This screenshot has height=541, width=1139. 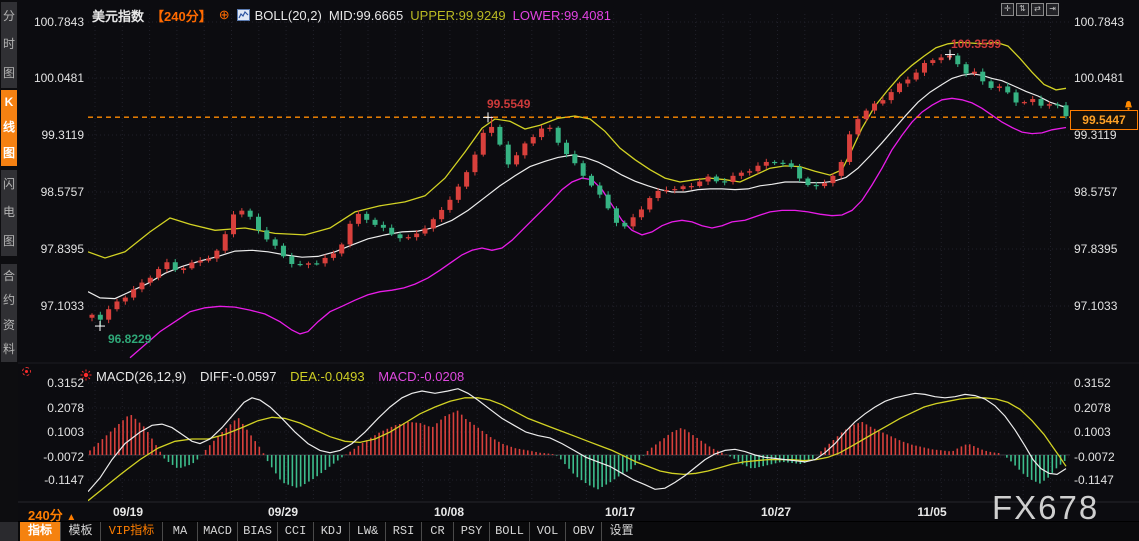 What do you see at coordinates (561, 15) in the screenshot?
I see `boll-lower-value: LOWER:99.4081` at bounding box center [561, 15].